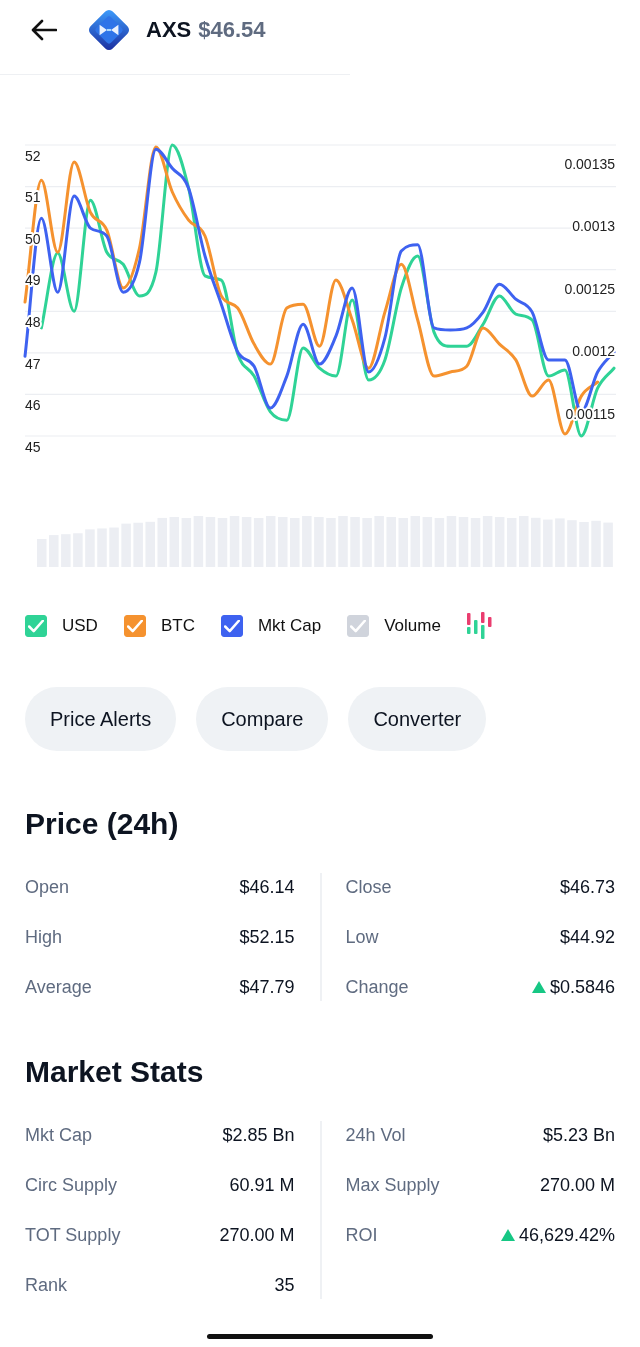  Describe the element at coordinates (587, 887) in the screenshot. I see `stat-value: $46.73` at that location.